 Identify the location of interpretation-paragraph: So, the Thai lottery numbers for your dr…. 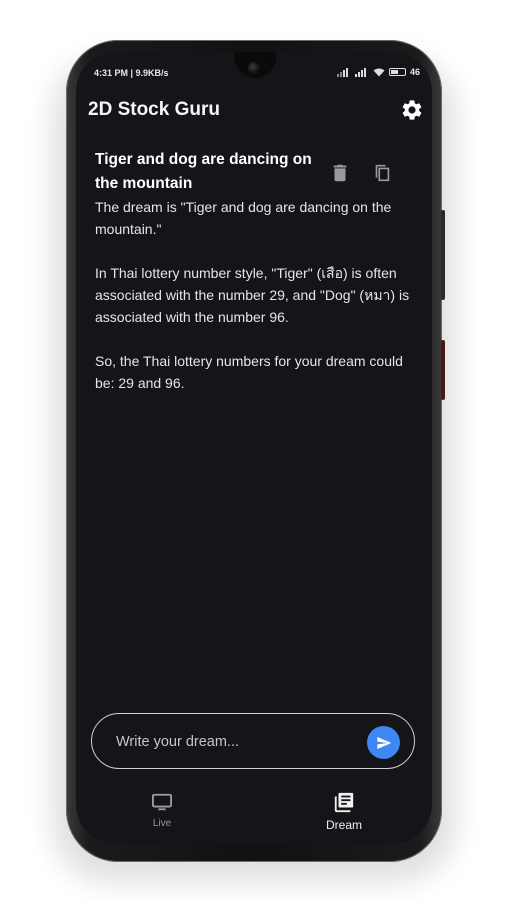
(251, 372).